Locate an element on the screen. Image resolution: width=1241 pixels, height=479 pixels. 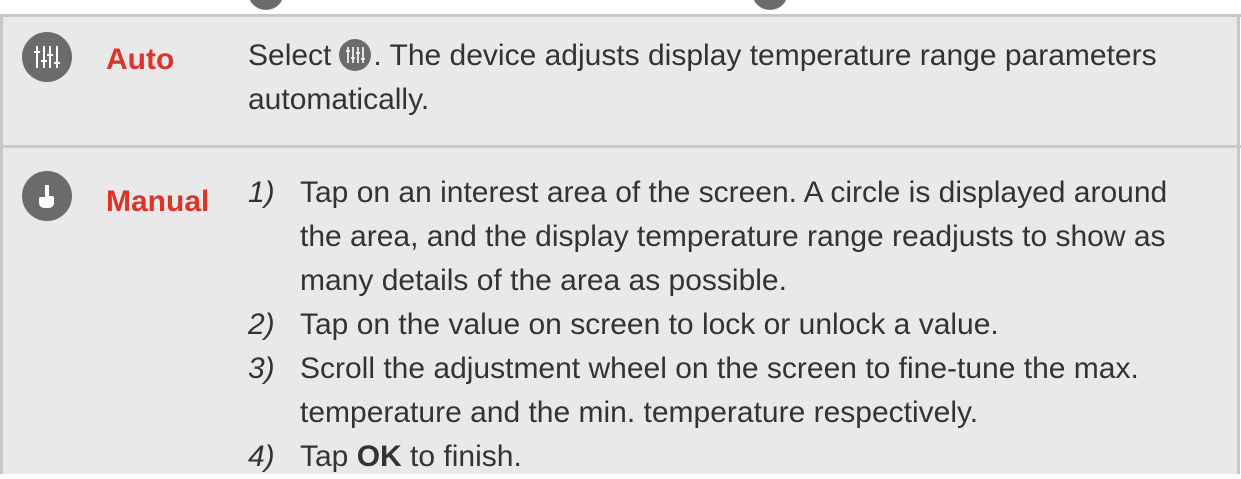
step-item: 4) Tap OK to finish. is located at coordinates (728, 457).